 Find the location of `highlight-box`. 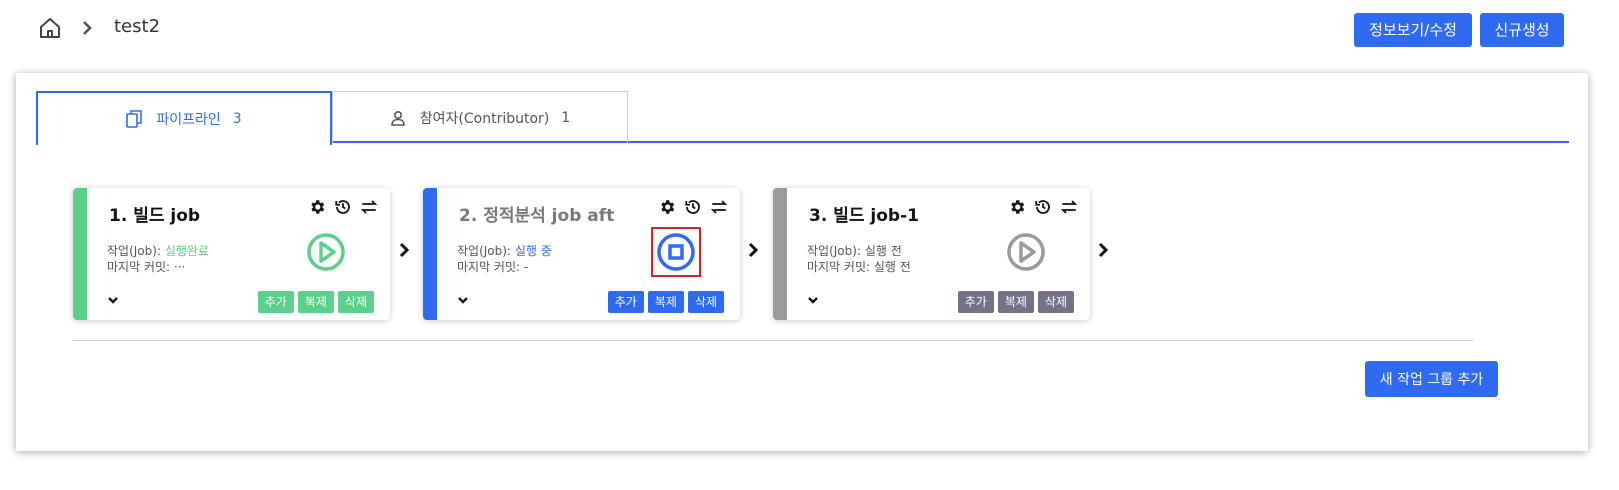

highlight-box is located at coordinates (676, 252).